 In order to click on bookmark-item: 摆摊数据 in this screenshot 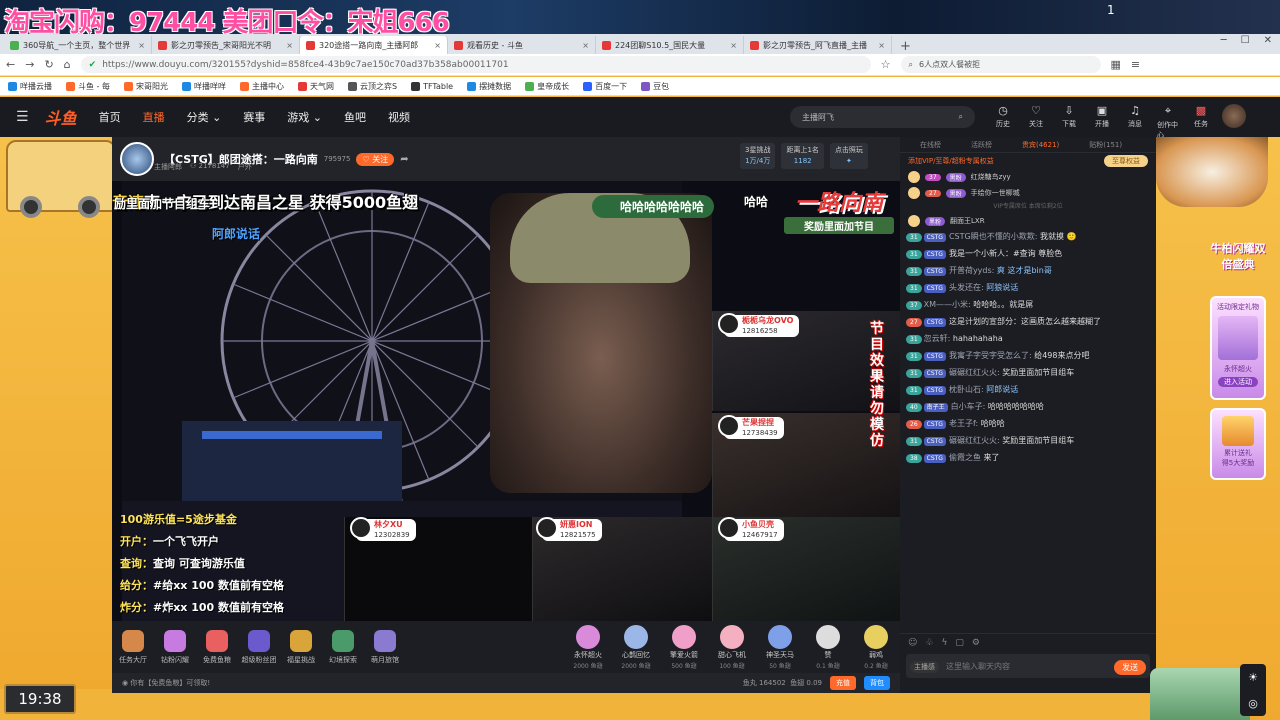, I will do `click(489, 86)`.